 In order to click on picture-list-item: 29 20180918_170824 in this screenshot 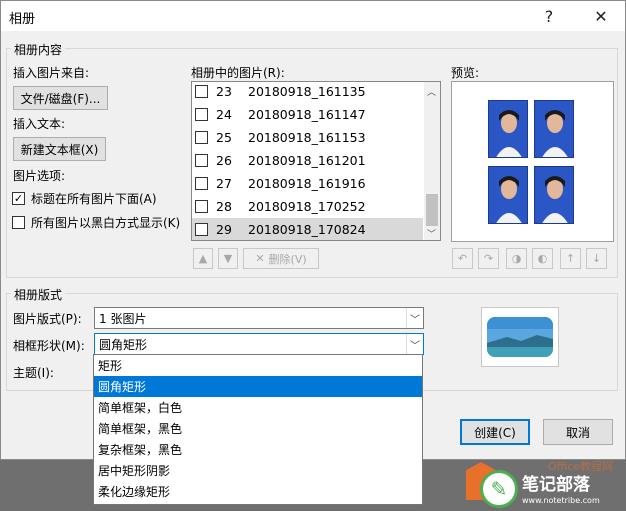, I will do `click(307, 229)`.